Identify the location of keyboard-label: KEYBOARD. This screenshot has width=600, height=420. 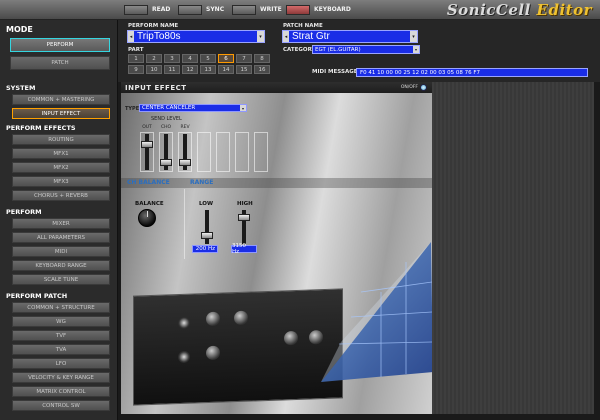
(332, 9).